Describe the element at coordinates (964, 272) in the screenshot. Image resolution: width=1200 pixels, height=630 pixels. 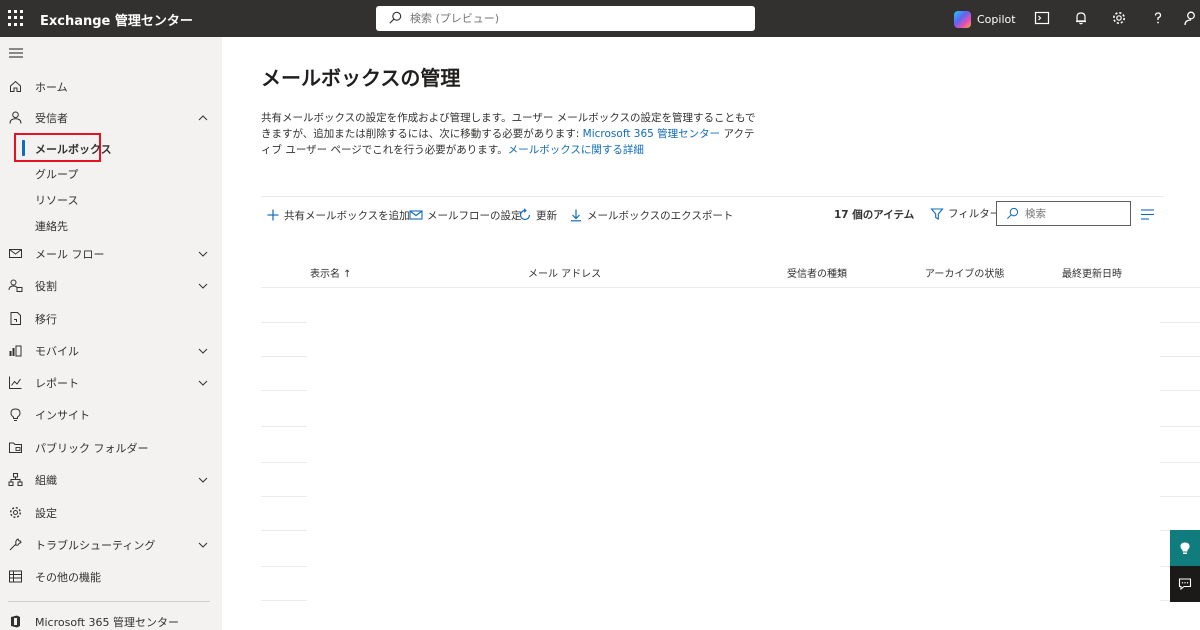
I see `column-header-archive-status: アーカイブの状態` at that location.